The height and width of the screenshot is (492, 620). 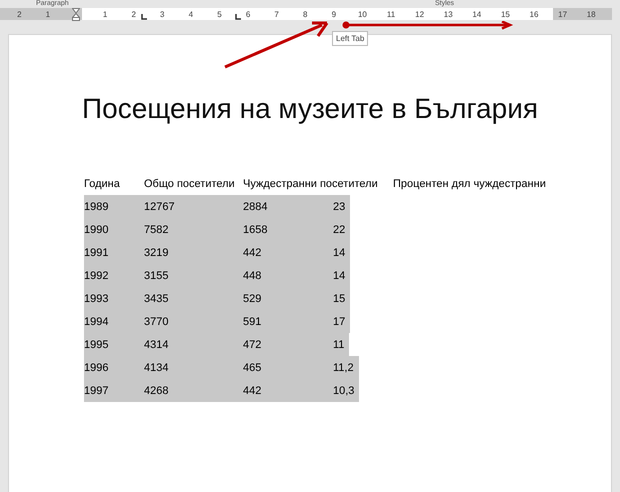 What do you see at coordinates (97, 298) in the screenshot?
I see `table-cell-text: 1993` at bounding box center [97, 298].